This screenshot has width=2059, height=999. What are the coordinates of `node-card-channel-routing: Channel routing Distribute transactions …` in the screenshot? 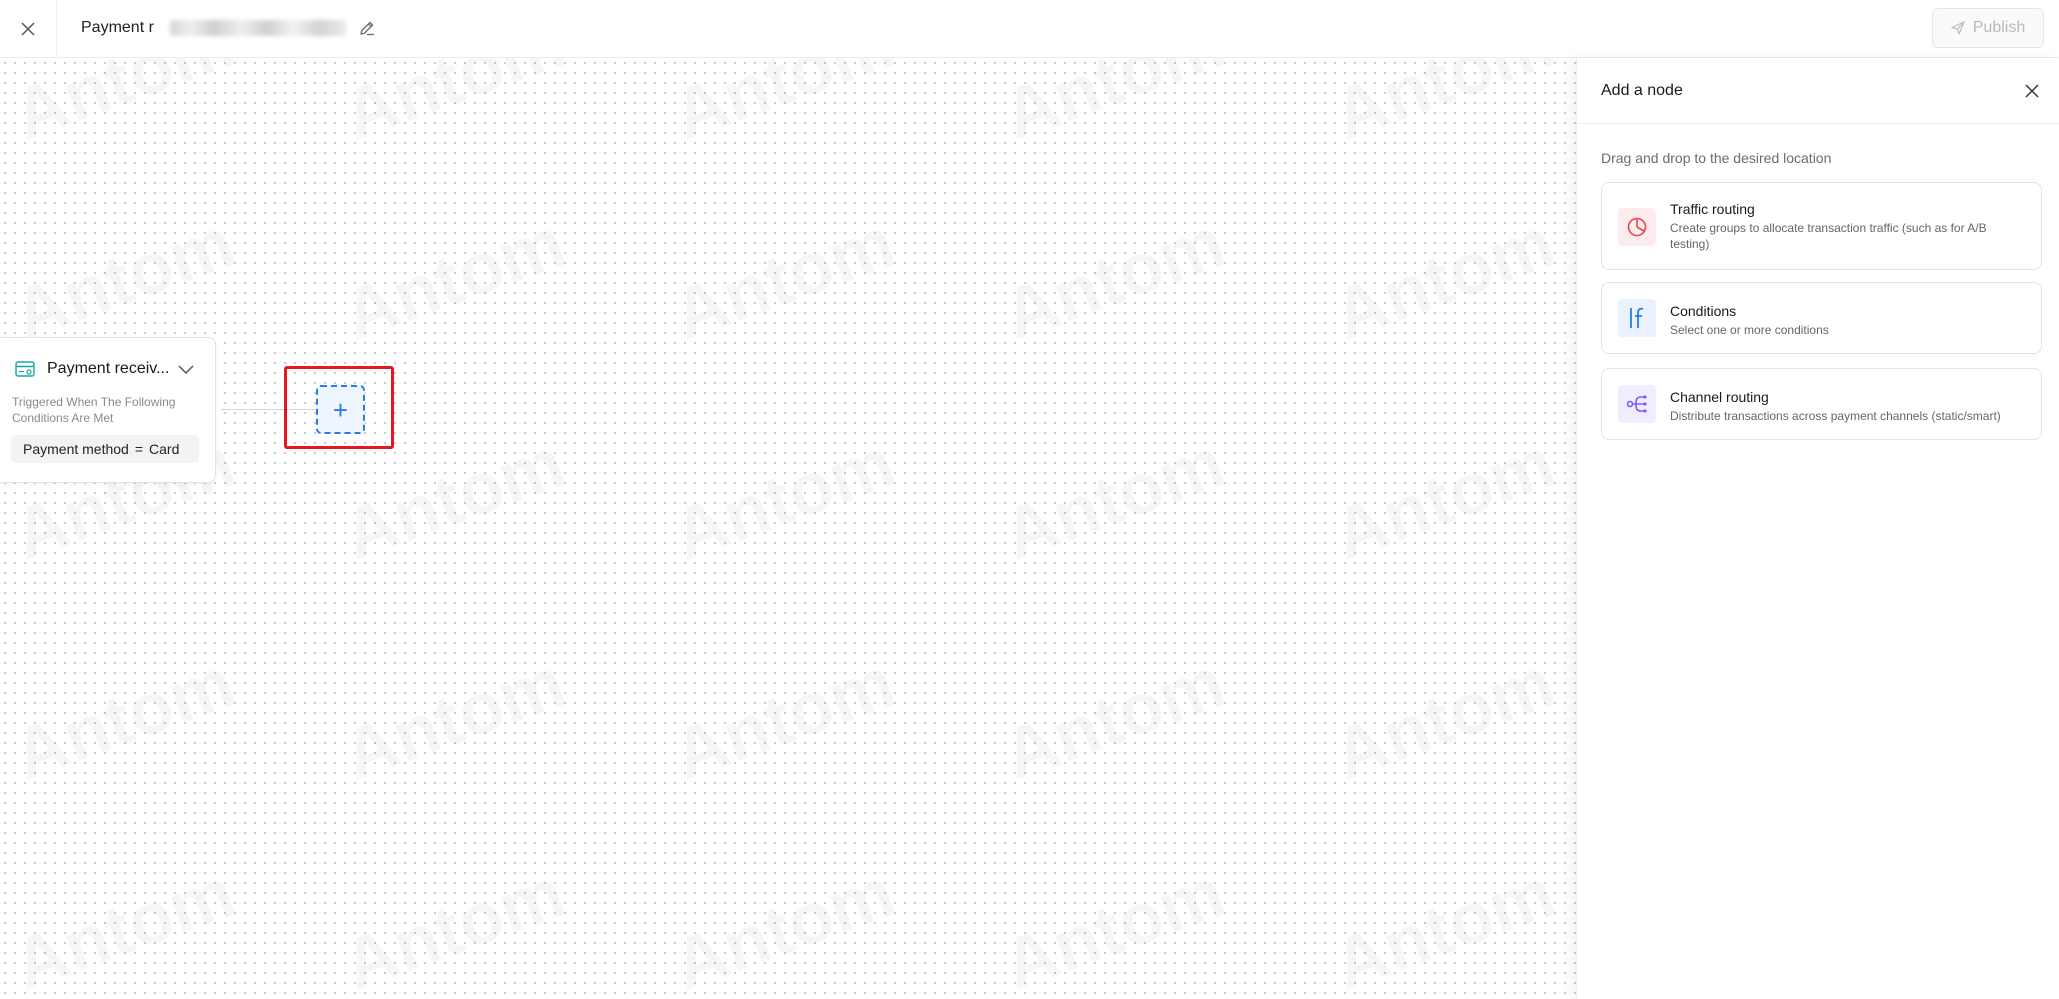 It's located at (1821, 404).